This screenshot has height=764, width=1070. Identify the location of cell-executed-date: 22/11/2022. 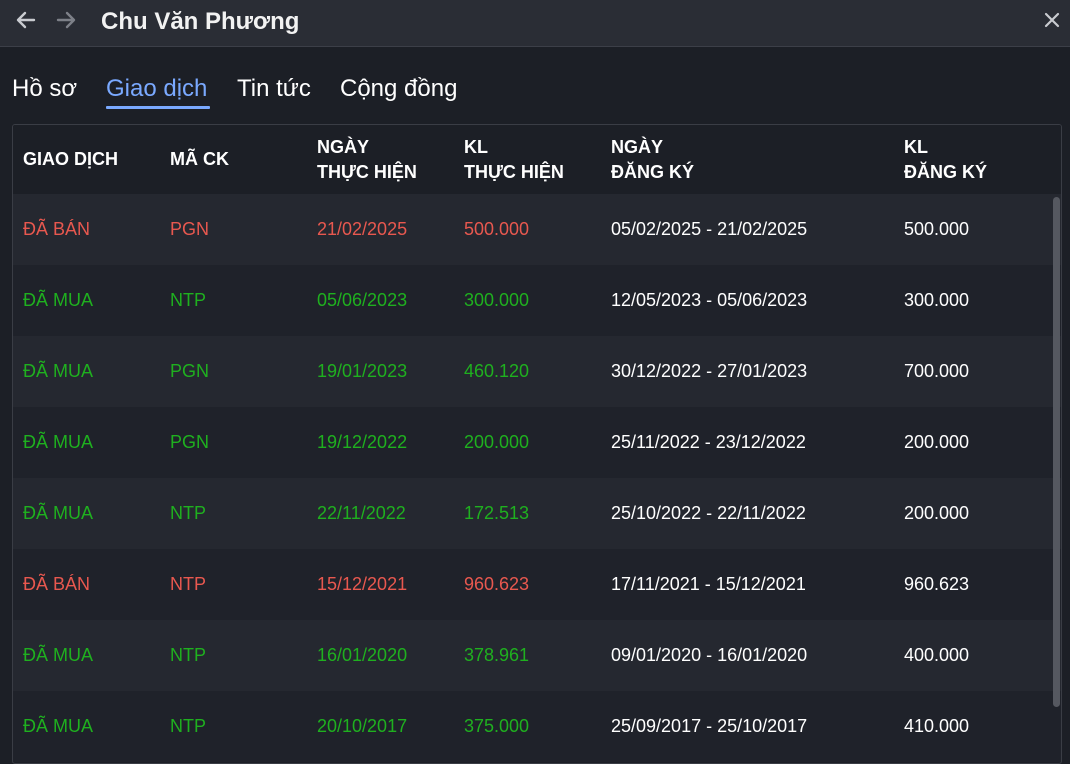
(361, 513).